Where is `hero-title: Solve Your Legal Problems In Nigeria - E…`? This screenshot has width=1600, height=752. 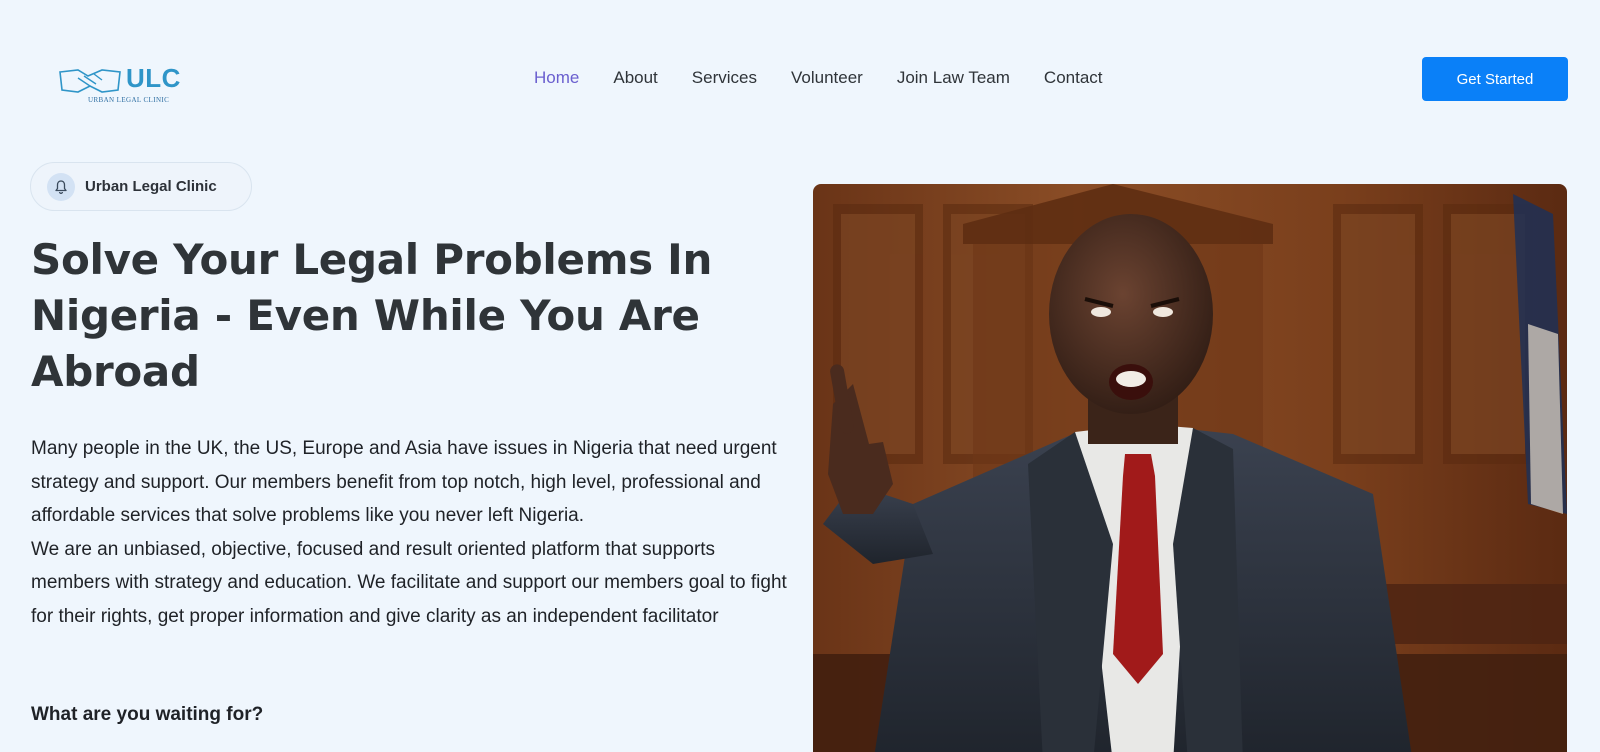 hero-title: Solve Your Legal Problems In Nigeria - E… is located at coordinates (372, 315).